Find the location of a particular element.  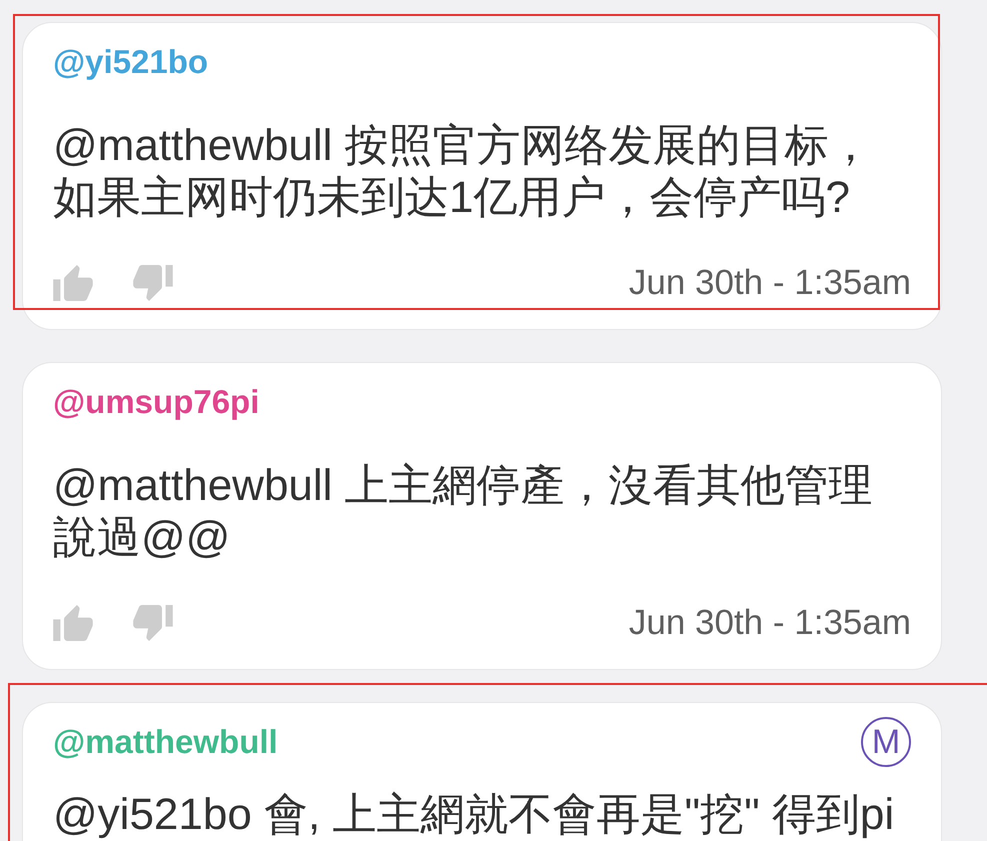

comment-text: @matthewbull 上主網停產，沒看其他管理說過@@ is located at coordinates (463, 512).